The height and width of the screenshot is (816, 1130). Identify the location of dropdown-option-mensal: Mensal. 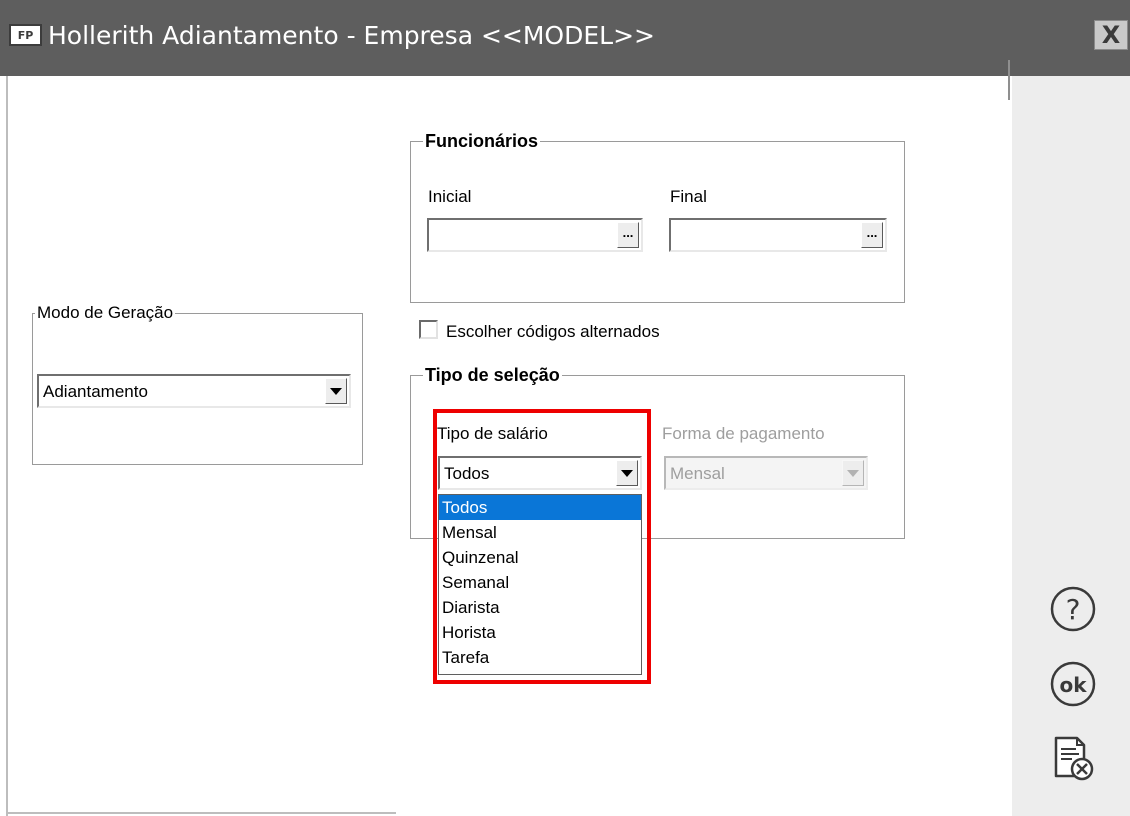
(540, 532).